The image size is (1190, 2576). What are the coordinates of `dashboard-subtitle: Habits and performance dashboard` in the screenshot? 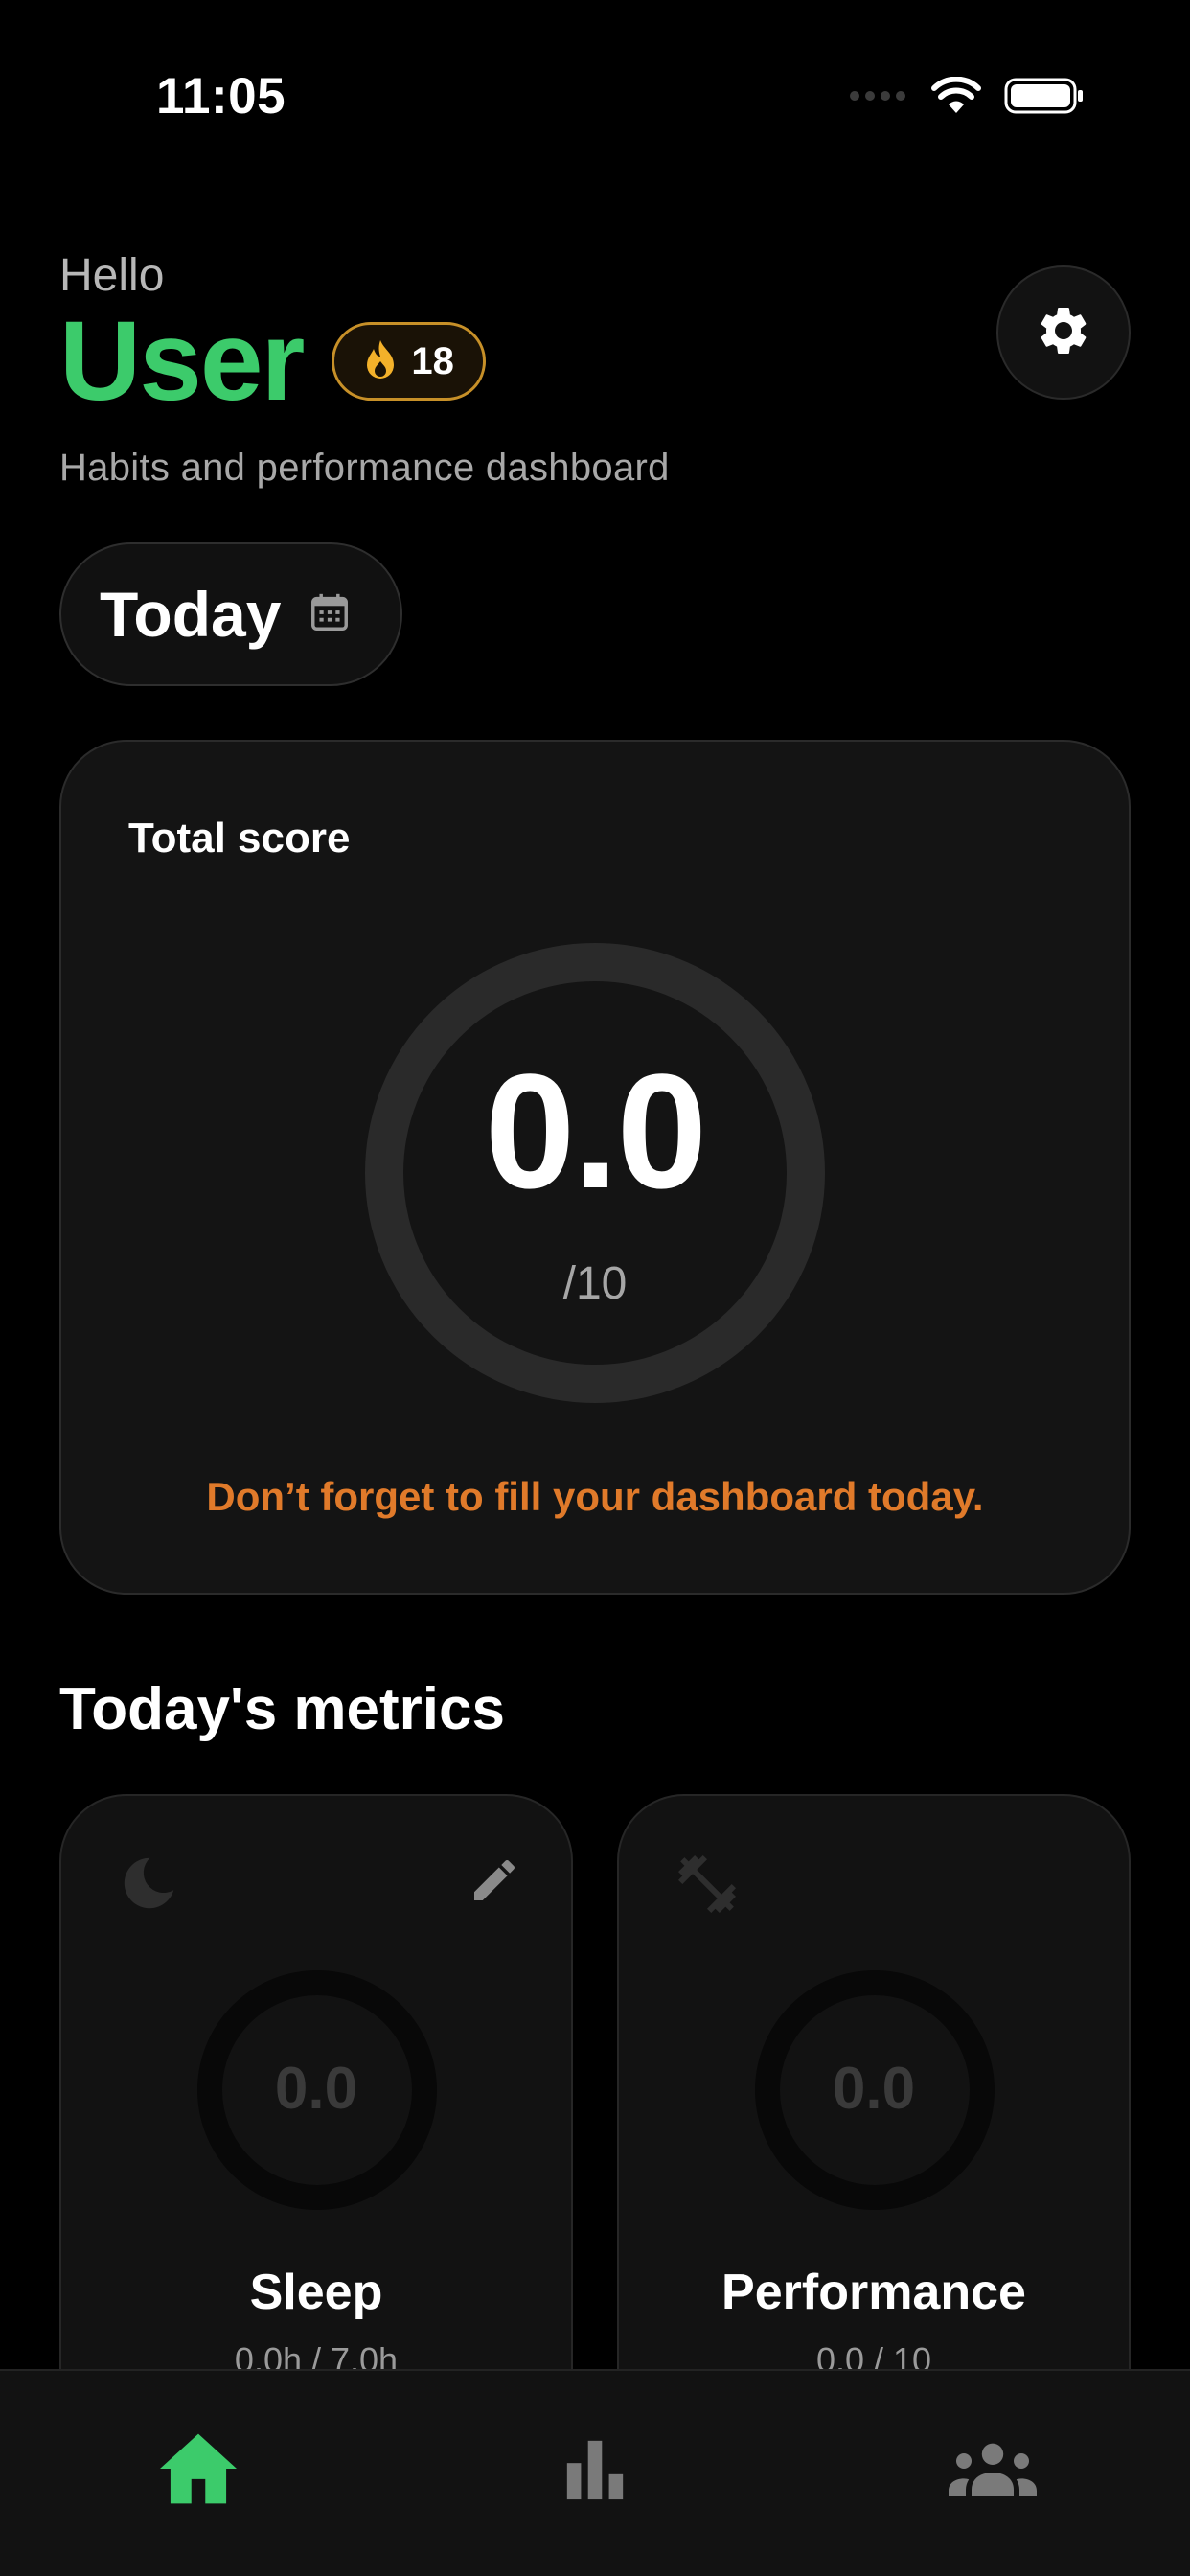 It's located at (365, 468).